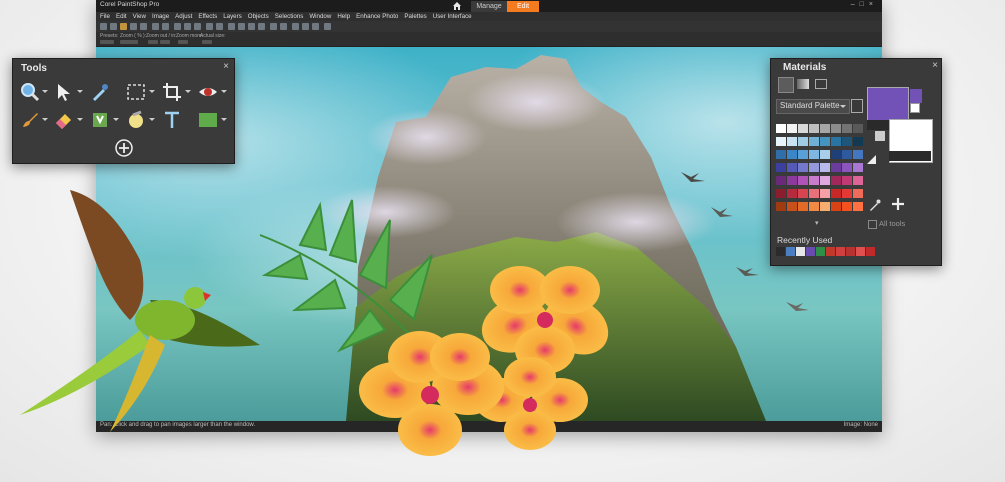 The image size is (1005, 482). Describe the element at coordinates (786, 85) in the screenshot. I see `swatches-tab-icon` at that location.